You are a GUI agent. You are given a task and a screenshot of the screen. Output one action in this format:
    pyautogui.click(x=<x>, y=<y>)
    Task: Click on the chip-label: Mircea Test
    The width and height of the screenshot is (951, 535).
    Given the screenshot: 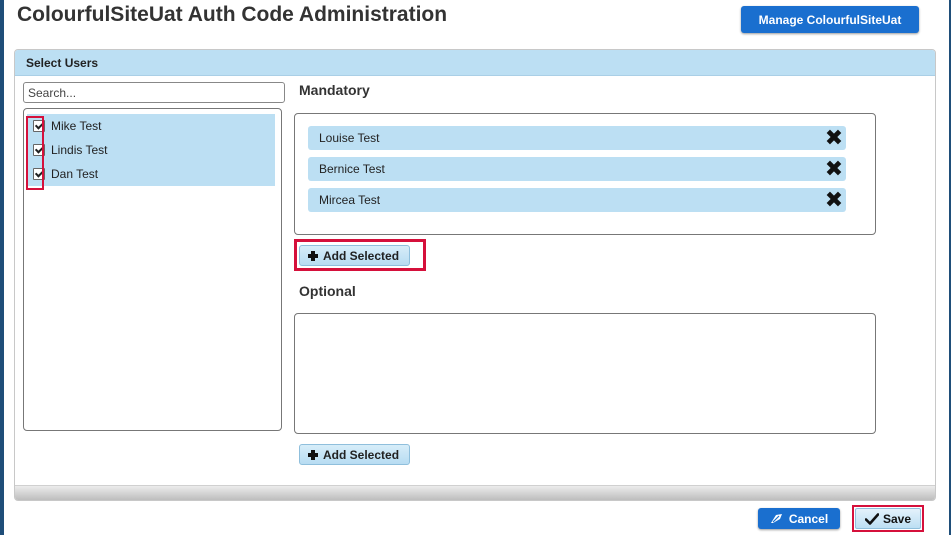 What is the action you would take?
    pyautogui.click(x=350, y=200)
    